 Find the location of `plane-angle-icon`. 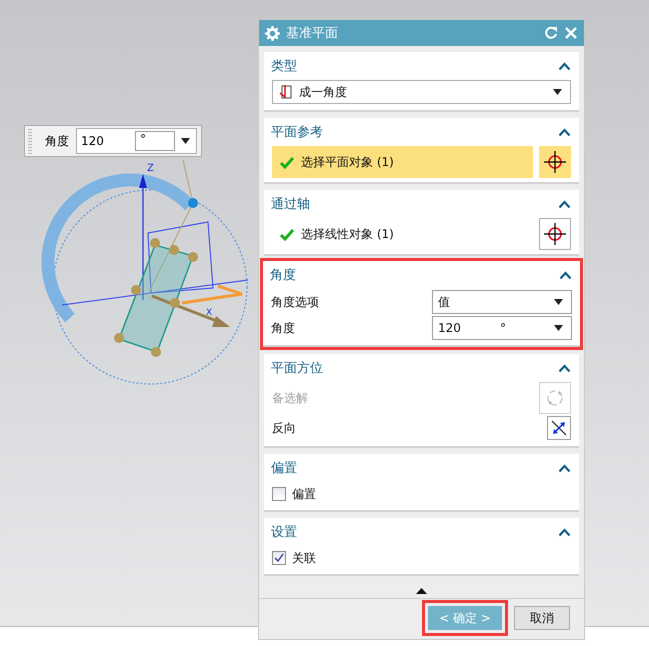

plane-angle-icon is located at coordinates (285, 92).